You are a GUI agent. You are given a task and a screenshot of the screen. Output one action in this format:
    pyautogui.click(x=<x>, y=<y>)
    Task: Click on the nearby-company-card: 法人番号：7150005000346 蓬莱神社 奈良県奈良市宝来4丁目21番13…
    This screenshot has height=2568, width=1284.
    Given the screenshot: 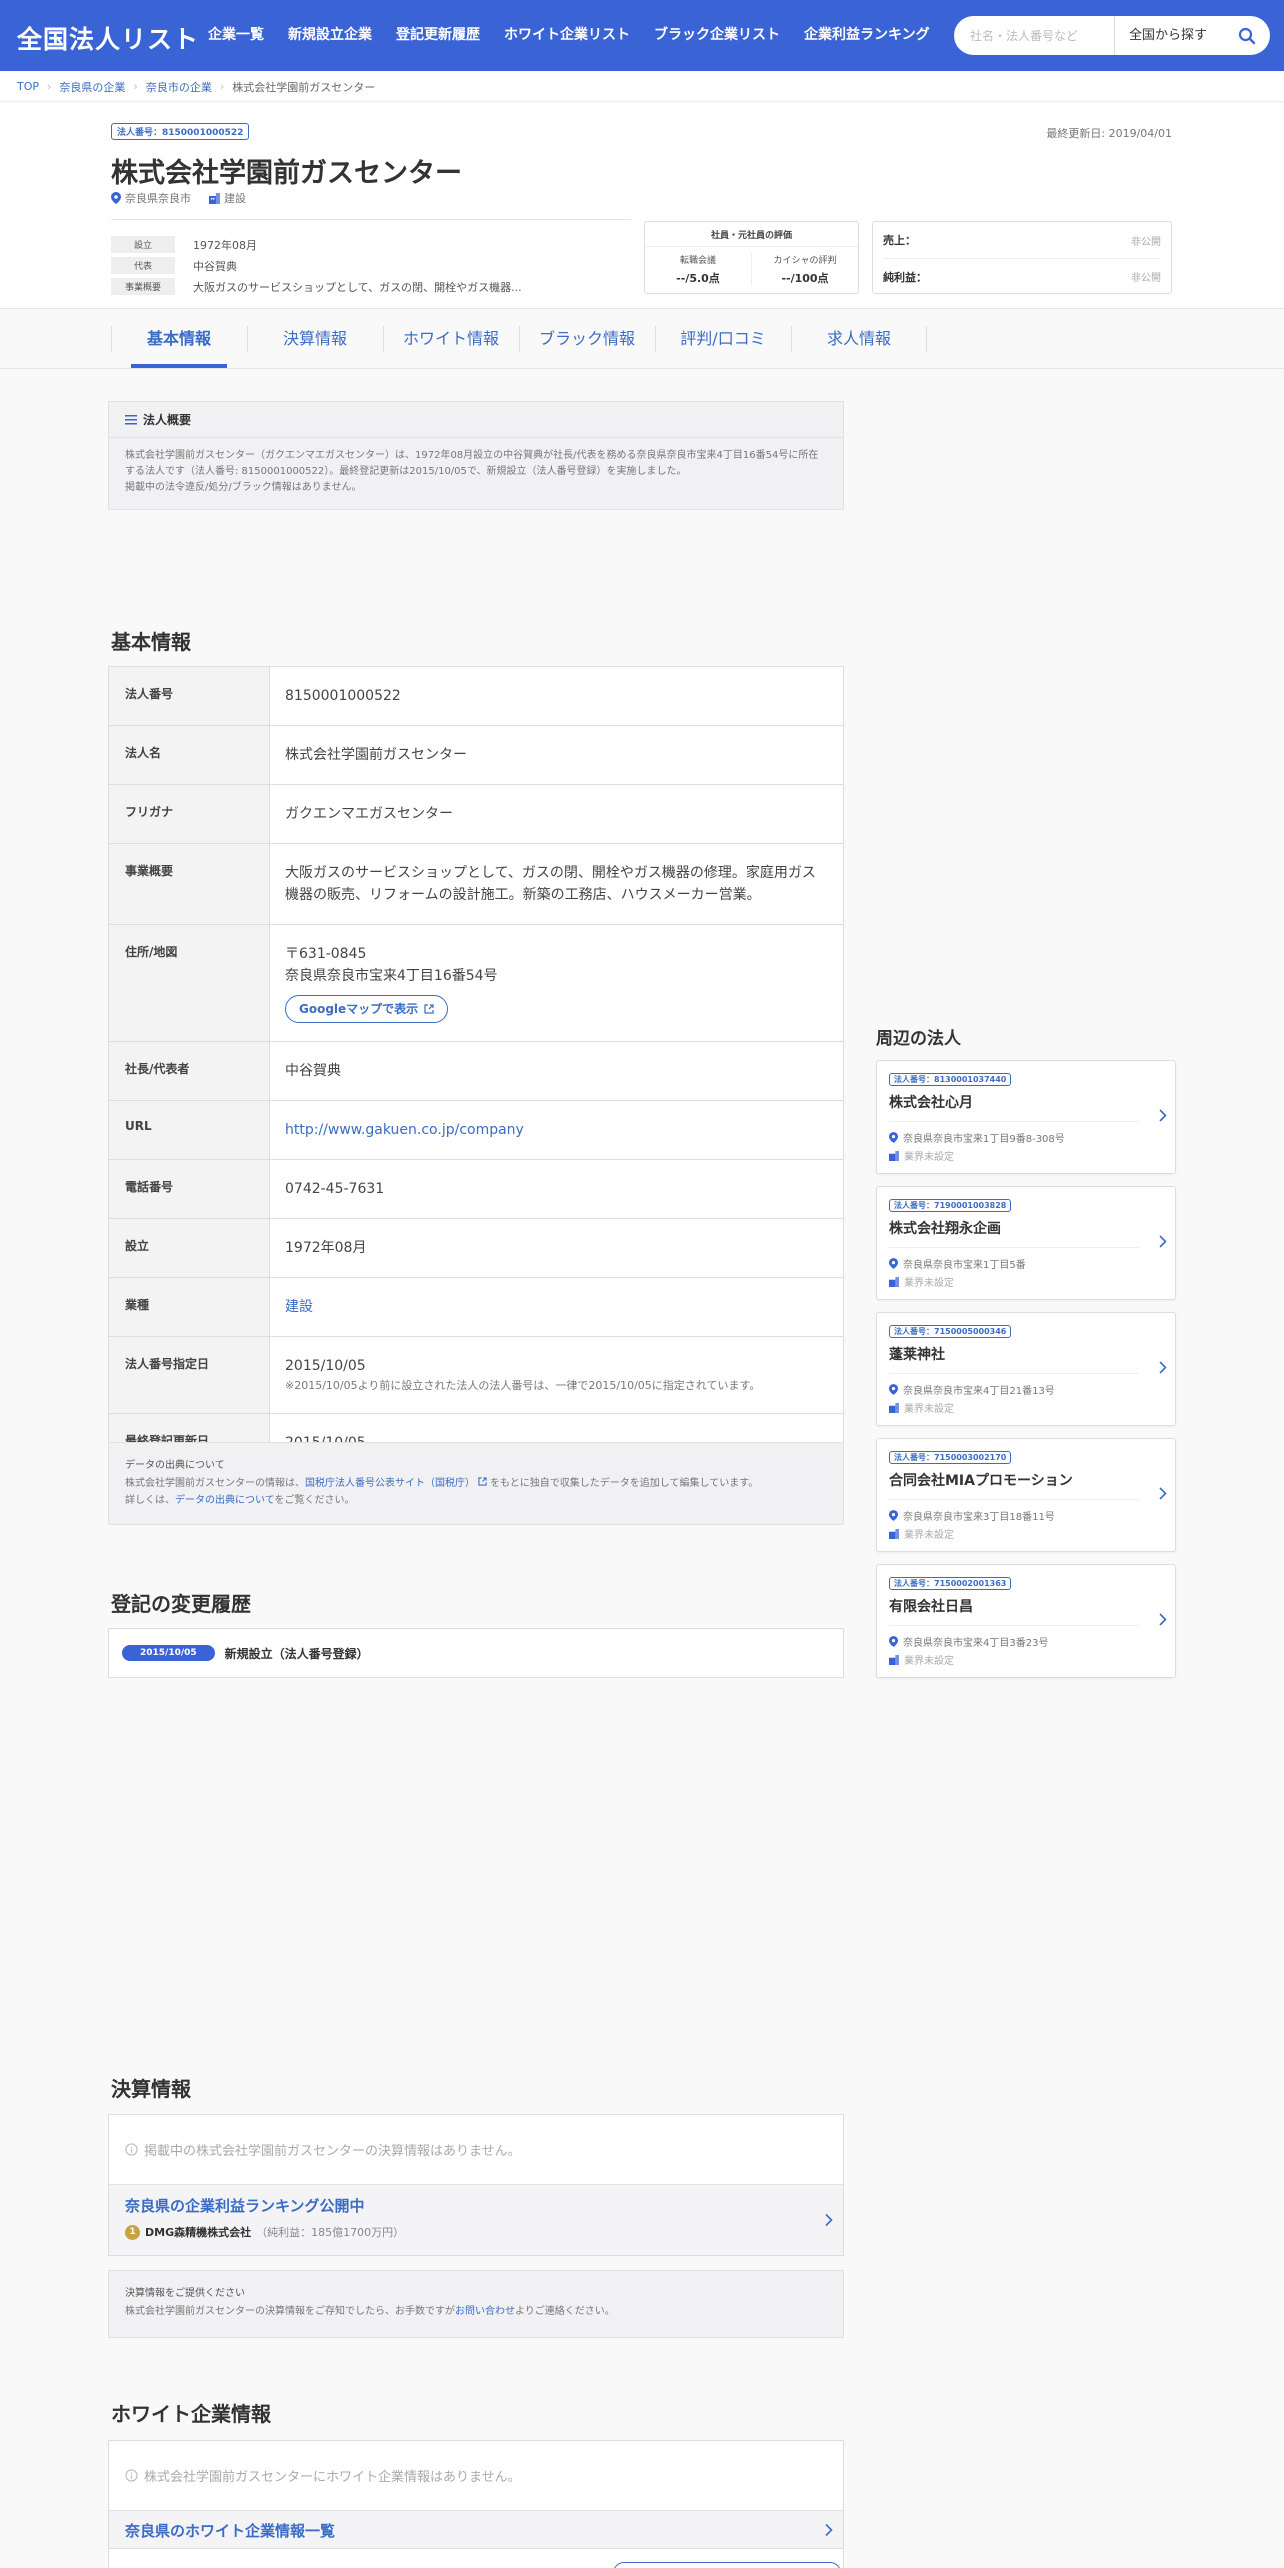 What is the action you would take?
    pyautogui.click(x=1026, y=1369)
    